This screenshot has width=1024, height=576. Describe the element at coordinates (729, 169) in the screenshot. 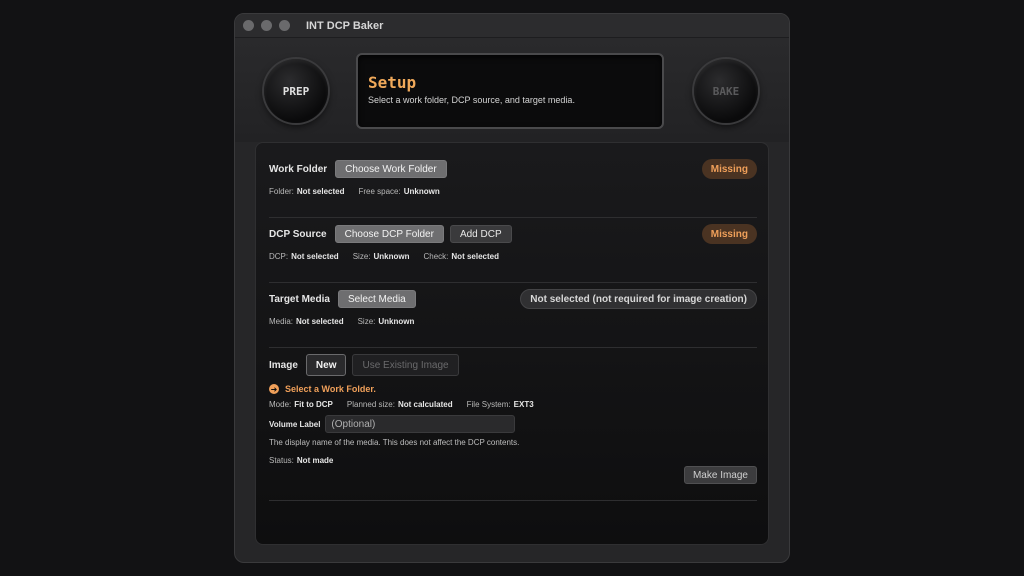

I see `work-folder-status-badge: Missing` at that location.